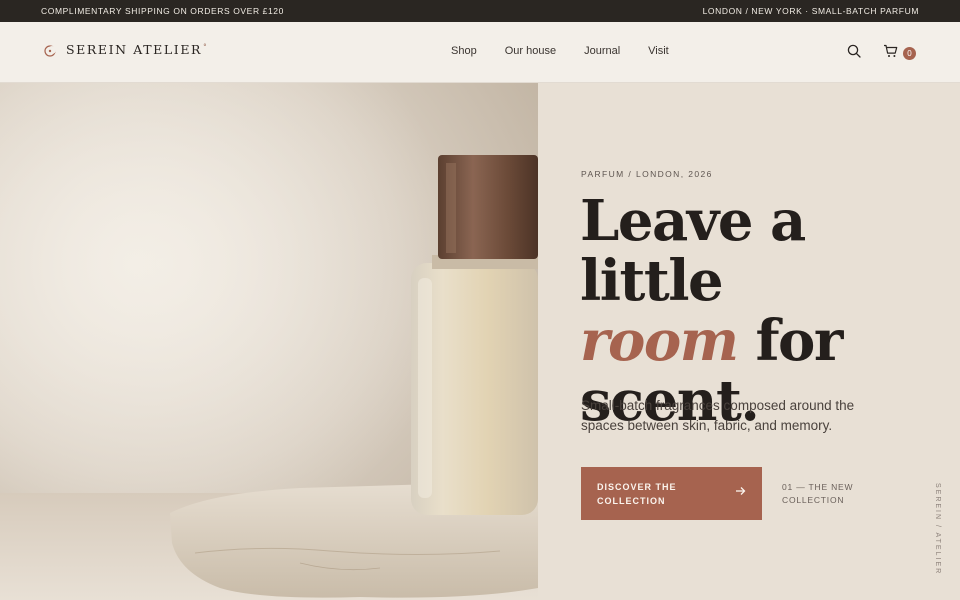  What do you see at coordinates (658, 51) in the screenshot?
I see `nav-item-visit: Visit` at bounding box center [658, 51].